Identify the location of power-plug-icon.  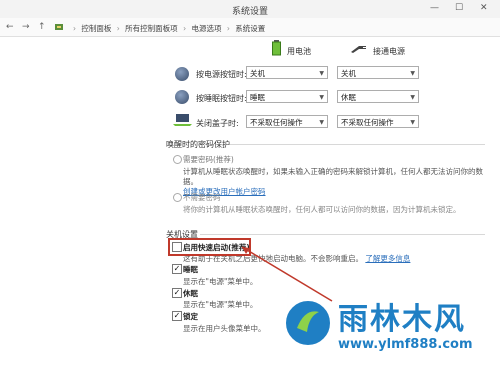
(358, 49).